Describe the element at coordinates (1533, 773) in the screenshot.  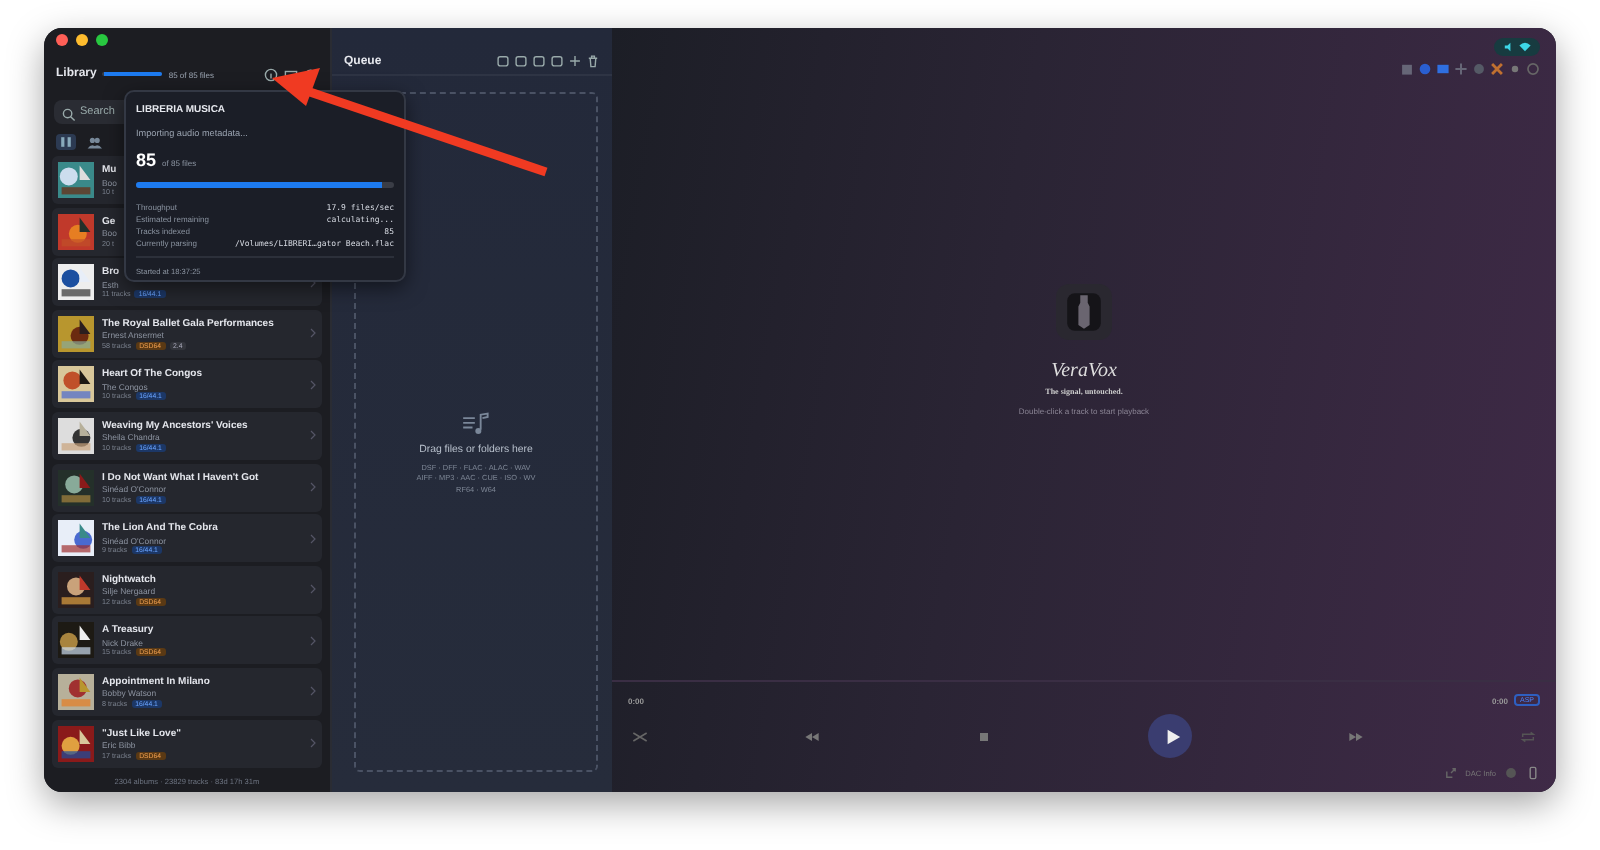
I see `remote-icon` at that location.